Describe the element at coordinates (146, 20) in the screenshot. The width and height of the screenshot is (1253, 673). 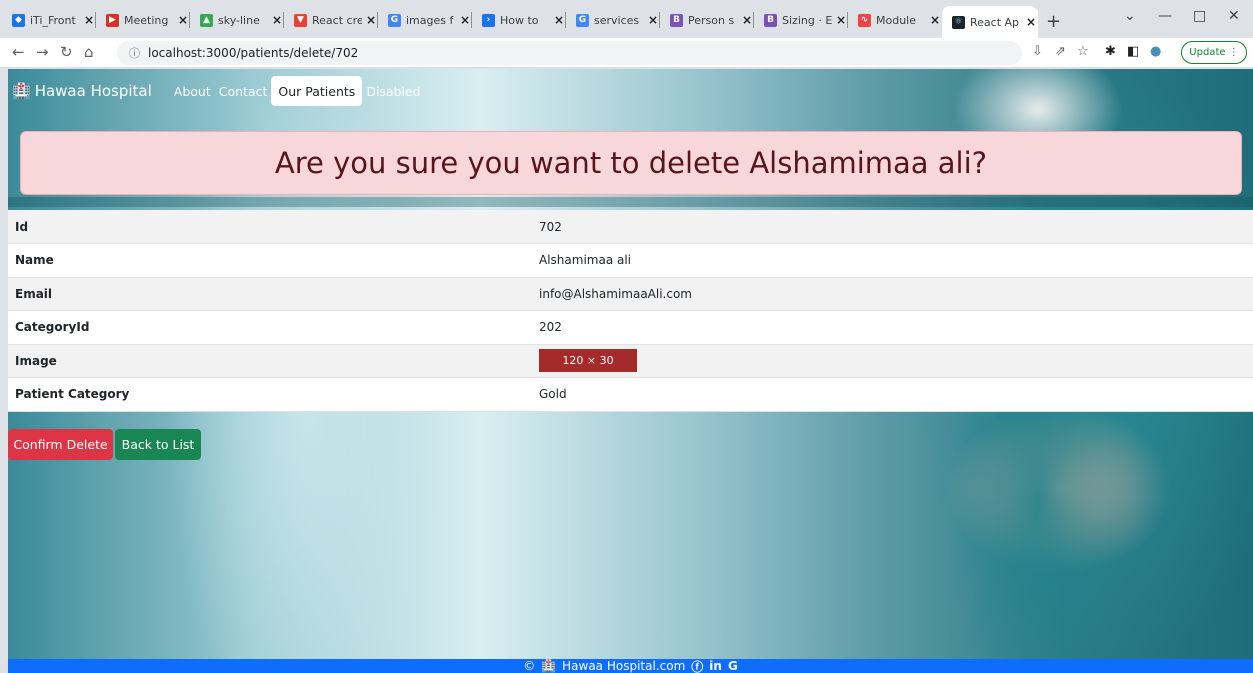
I see `tab-title: Meeting` at that location.